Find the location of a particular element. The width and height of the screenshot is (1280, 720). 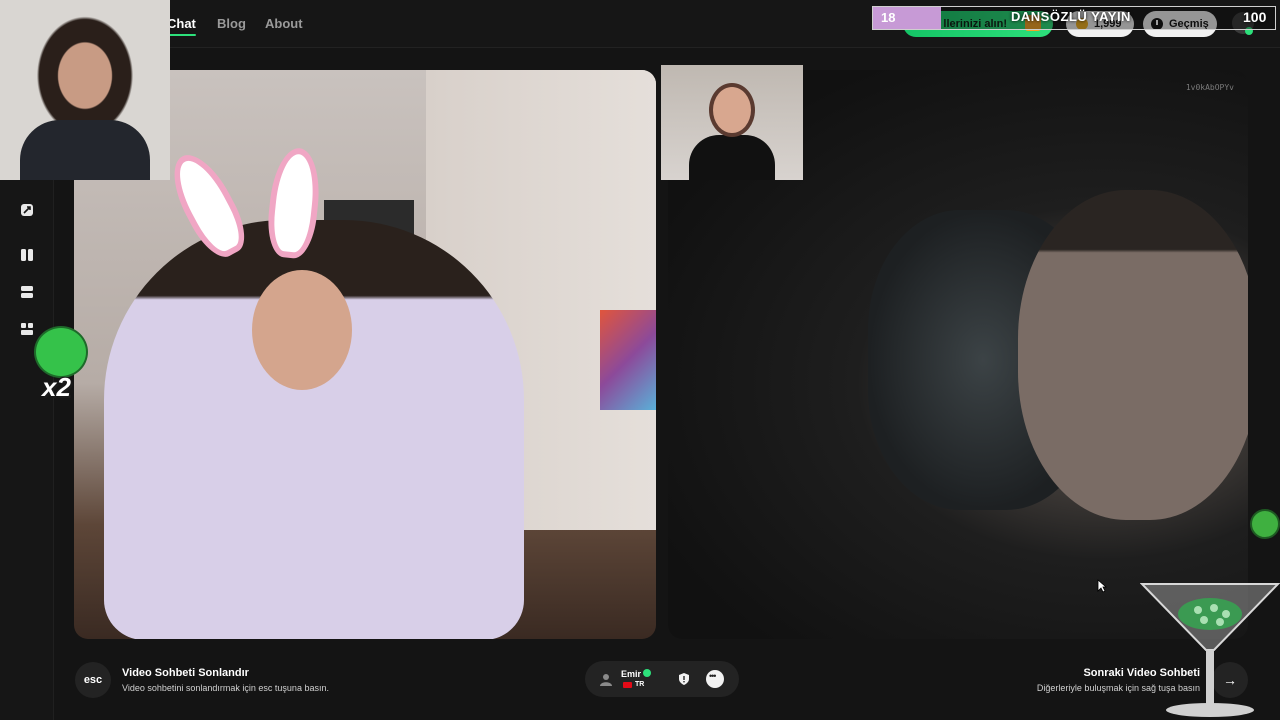

end-chat-button: esc is located at coordinates (93, 680).